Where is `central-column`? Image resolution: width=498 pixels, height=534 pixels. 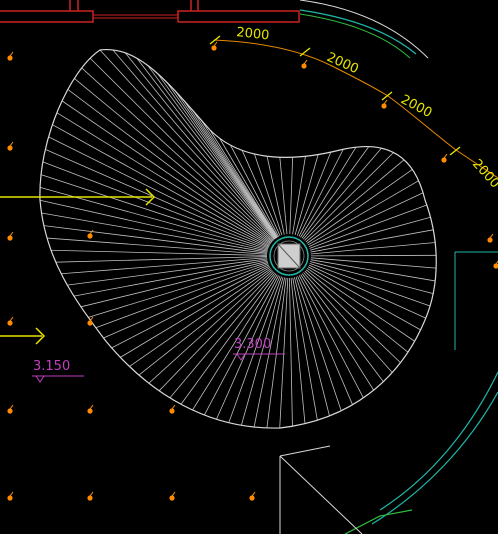 central-column is located at coordinates (289, 256).